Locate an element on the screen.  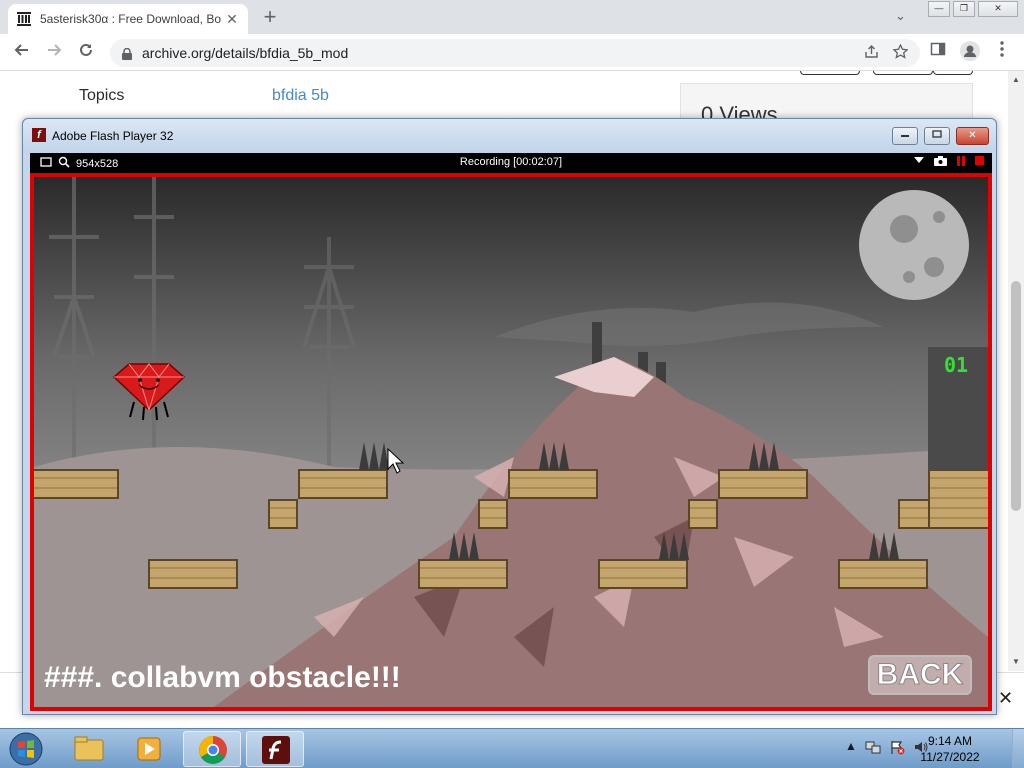
flash-minimize-button is located at coordinates (905, 136).